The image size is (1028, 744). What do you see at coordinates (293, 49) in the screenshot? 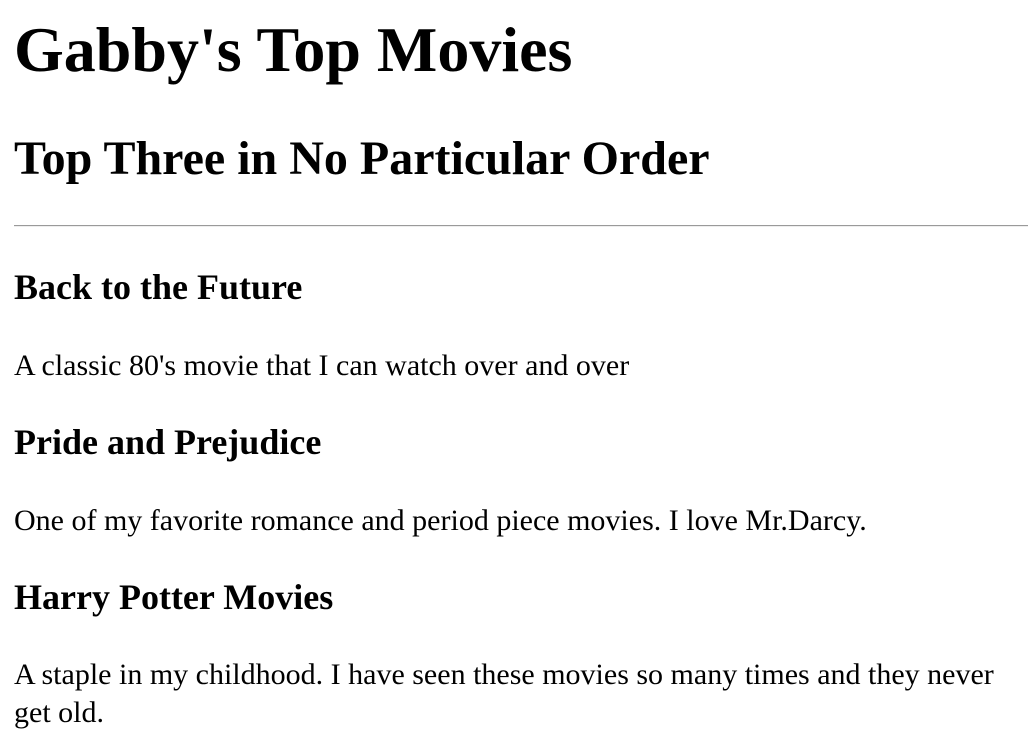
I see `page-title: Gabby's Top Movies` at bounding box center [293, 49].